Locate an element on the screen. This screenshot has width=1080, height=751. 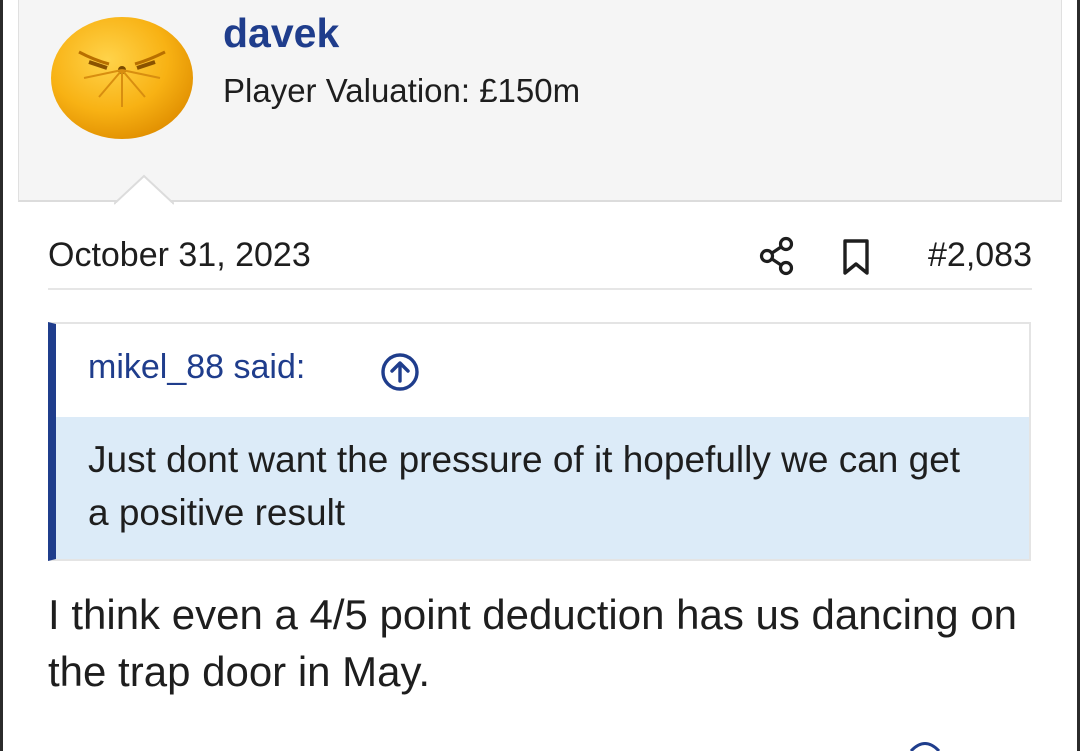
post-number-link: #2,083 is located at coordinates (980, 255).